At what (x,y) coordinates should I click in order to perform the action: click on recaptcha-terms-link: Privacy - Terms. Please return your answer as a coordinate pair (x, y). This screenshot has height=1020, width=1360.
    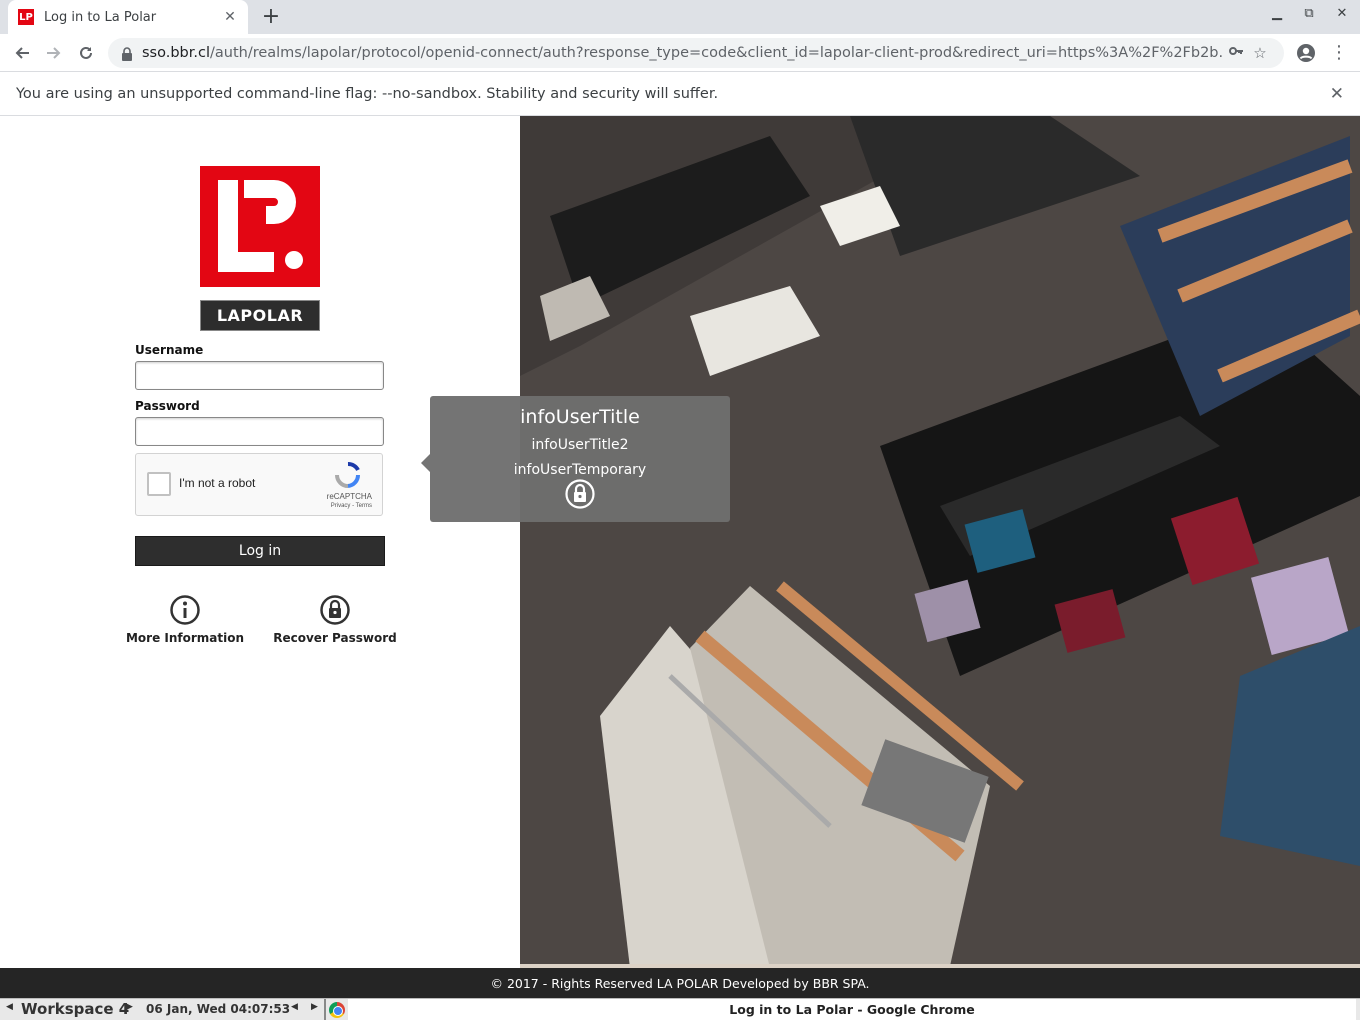
    Looking at the image, I should click on (351, 506).